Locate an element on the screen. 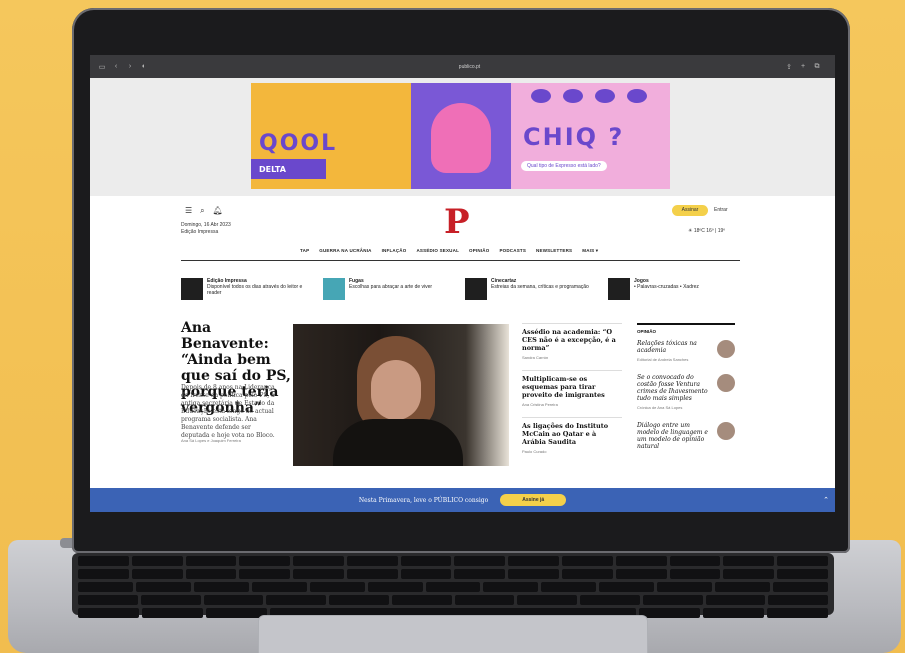 The image size is (905, 653). section-card: Jogos • Palavras-cruzadas • Xadrez is located at coordinates (673, 289).